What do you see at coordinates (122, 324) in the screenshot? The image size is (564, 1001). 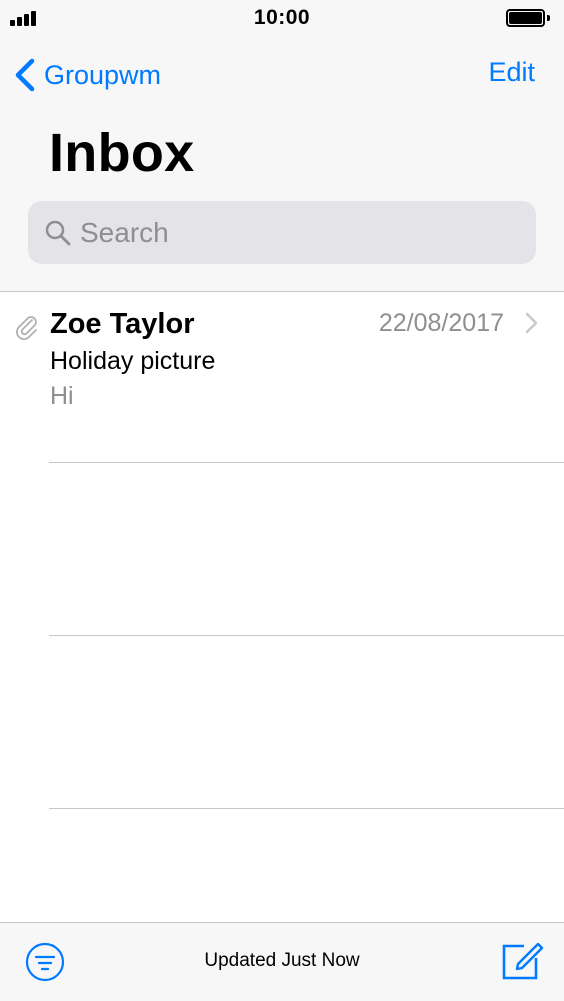 I see `message-sender: Zoe Taylor` at bounding box center [122, 324].